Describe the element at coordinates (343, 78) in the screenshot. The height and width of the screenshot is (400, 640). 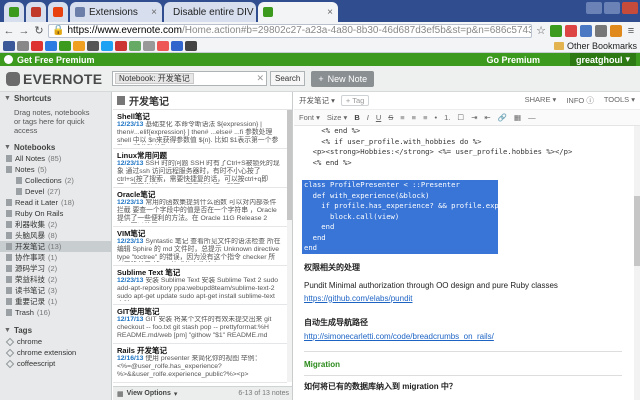
I see `new-note-button: + New Note` at that location.